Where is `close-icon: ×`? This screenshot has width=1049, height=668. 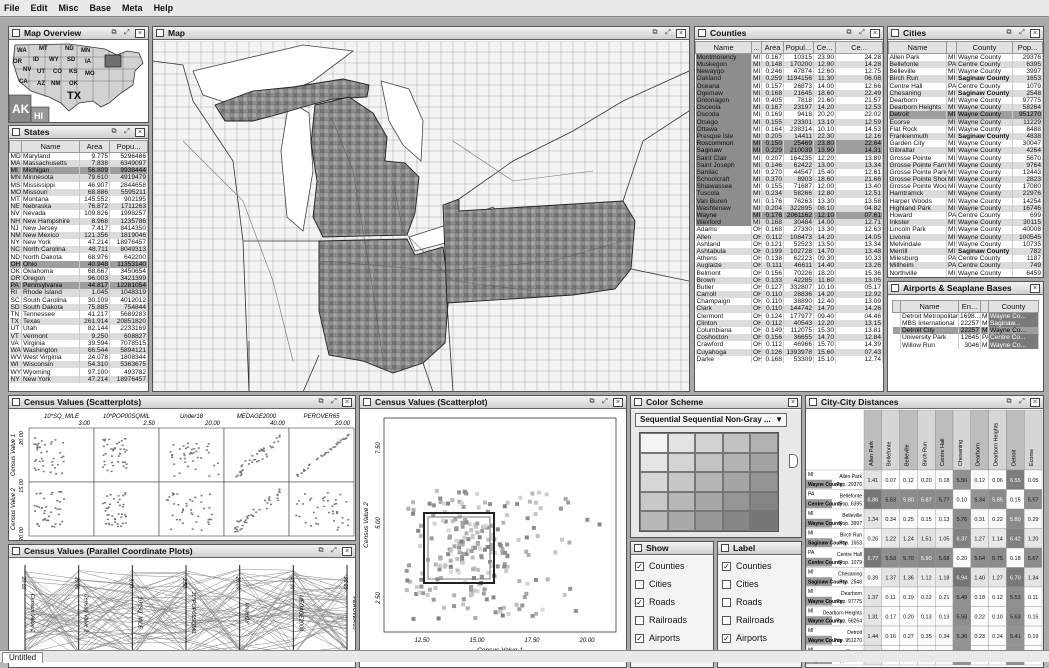 close-icon: × is located at coordinates (875, 33).